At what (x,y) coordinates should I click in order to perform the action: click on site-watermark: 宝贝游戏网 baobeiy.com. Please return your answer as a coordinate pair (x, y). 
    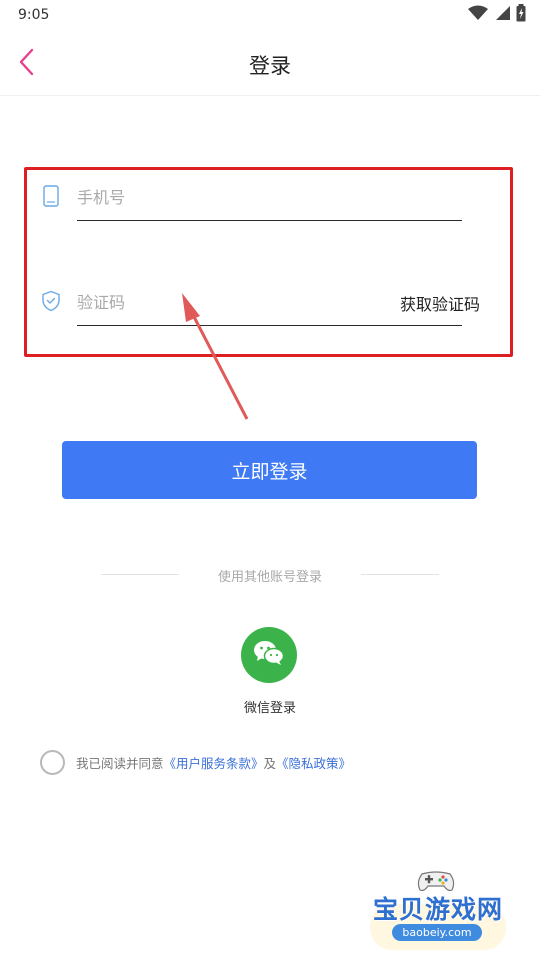
    Looking at the image, I should click on (437, 911).